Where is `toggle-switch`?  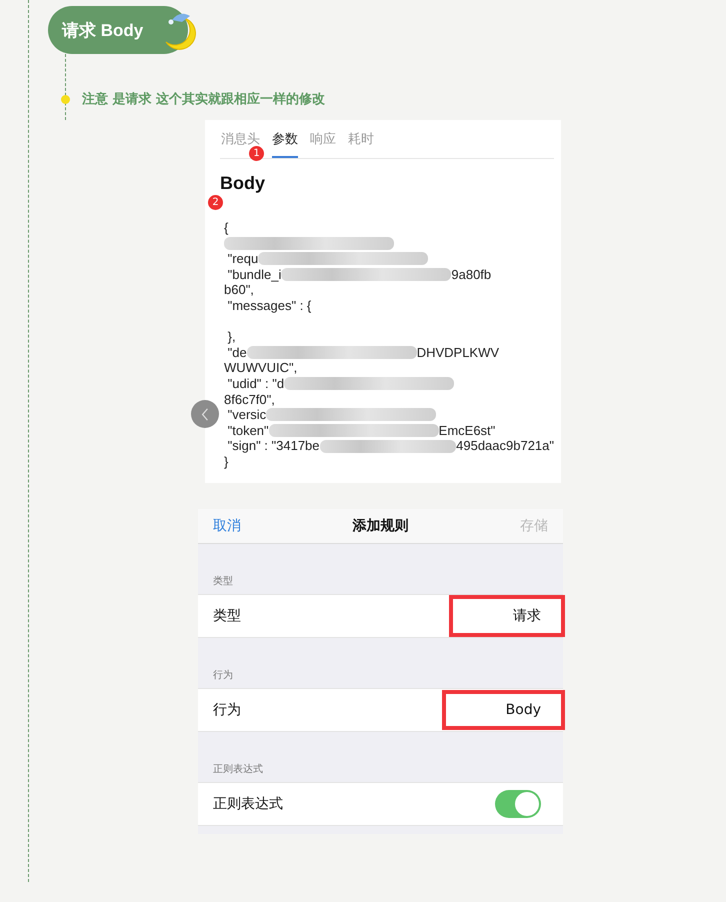 toggle-switch is located at coordinates (518, 804).